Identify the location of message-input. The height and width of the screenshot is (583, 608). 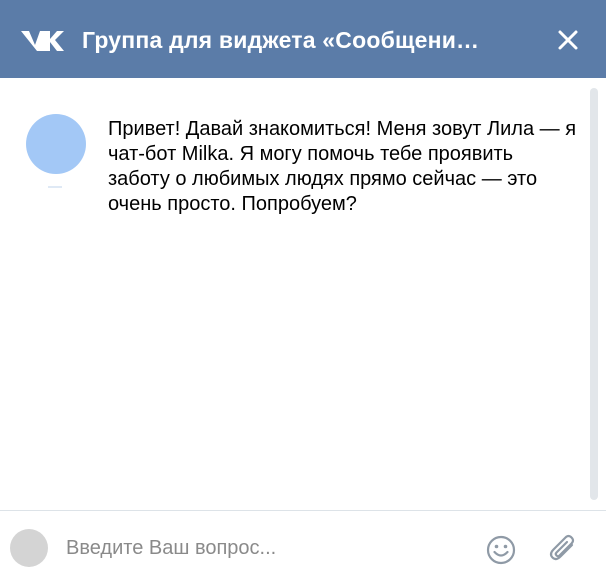
(266, 548).